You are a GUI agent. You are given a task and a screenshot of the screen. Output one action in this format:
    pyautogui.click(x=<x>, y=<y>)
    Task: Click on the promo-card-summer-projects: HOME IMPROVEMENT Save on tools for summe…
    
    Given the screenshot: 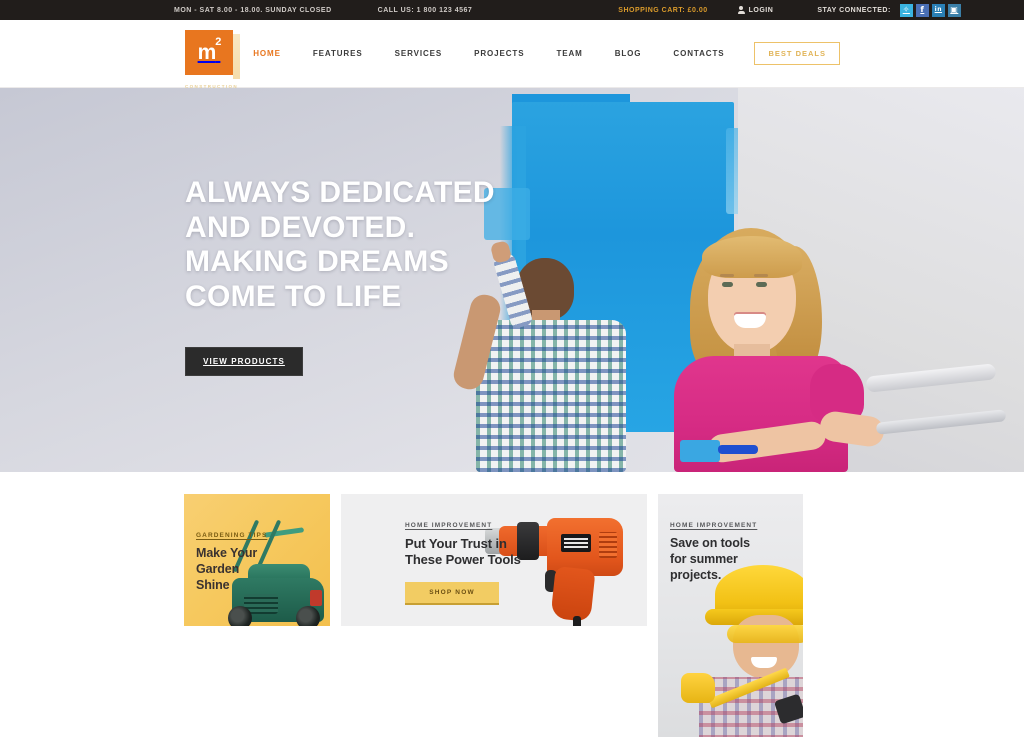 What is the action you would take?
    pyautogui.click(x=730, y=615)
    